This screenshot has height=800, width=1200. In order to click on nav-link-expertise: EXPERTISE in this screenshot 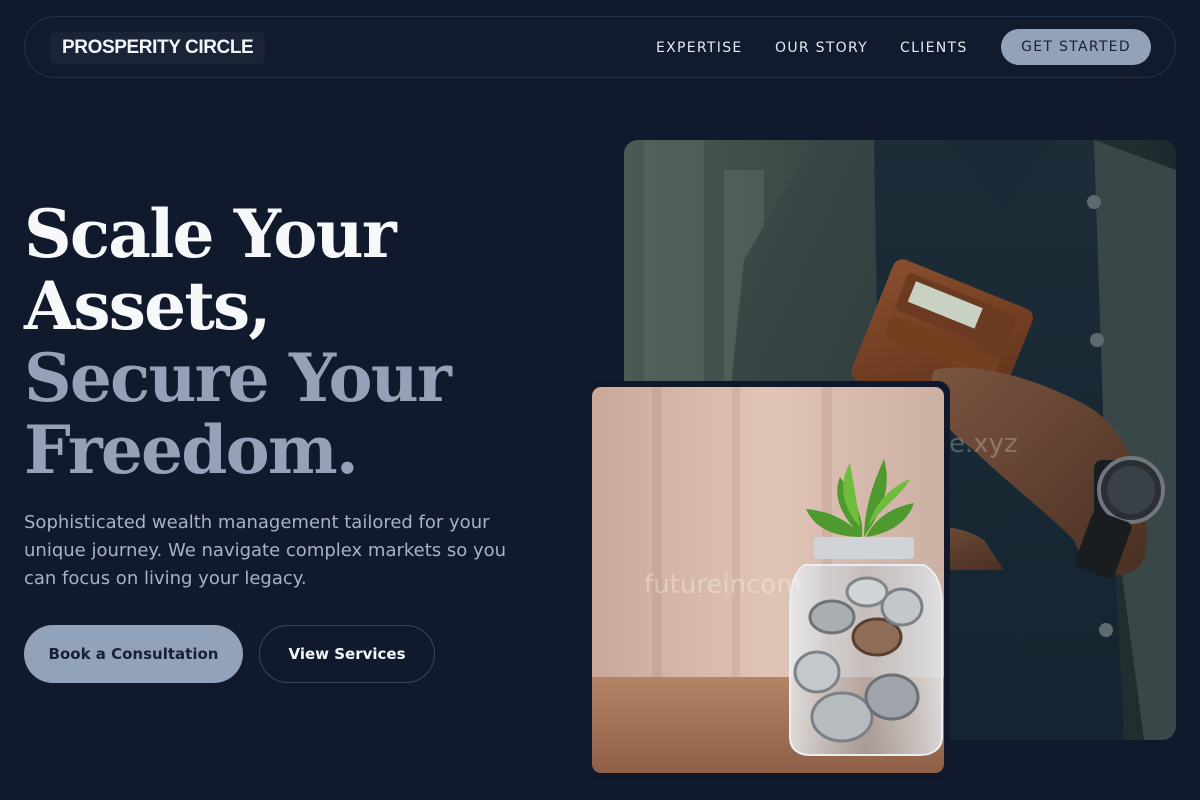, I will do `click(699, 48)`.